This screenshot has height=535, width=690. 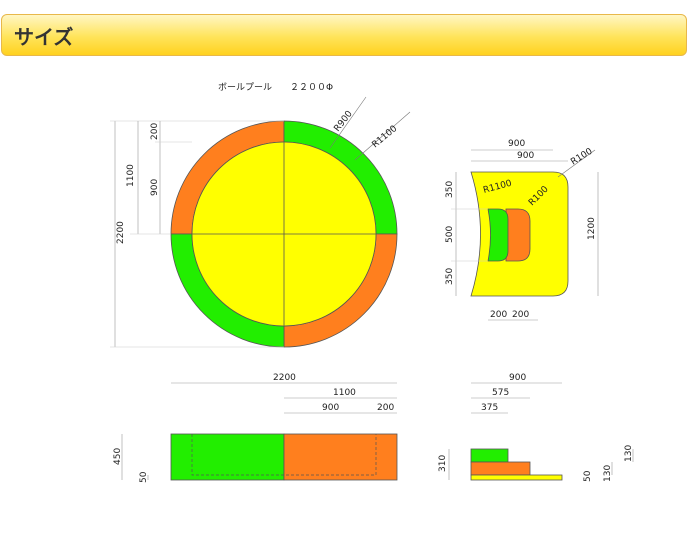 What do you see at coordinates (131, 175) in the screenshot?
I see `dim-1100-vertical: 1100` at bounding box center [131, 175].